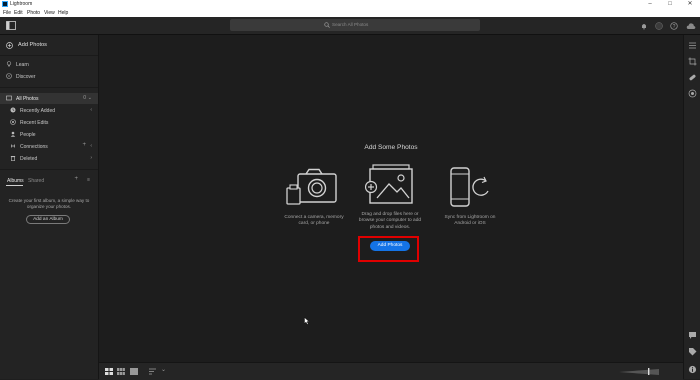 The image size is (700, 380). Describe the element at coordinates (692, 351) in the screenshot. I see `tag-icon` at that location.